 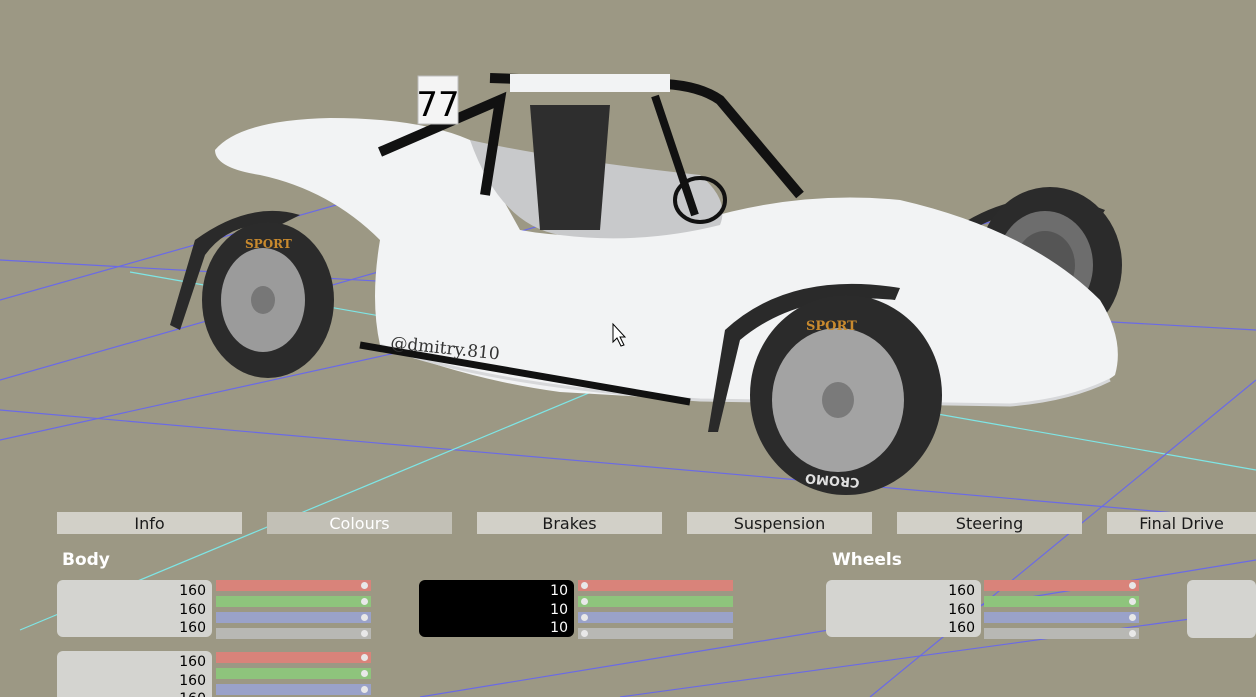 I want to click on race-number-plate: 77, so click(x=438, y=100).